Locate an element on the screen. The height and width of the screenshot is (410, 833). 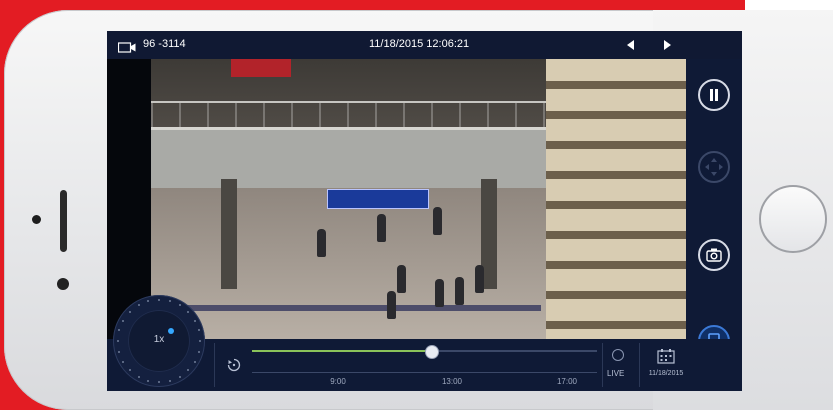
pause-icon is located at coordinates (714, 95).